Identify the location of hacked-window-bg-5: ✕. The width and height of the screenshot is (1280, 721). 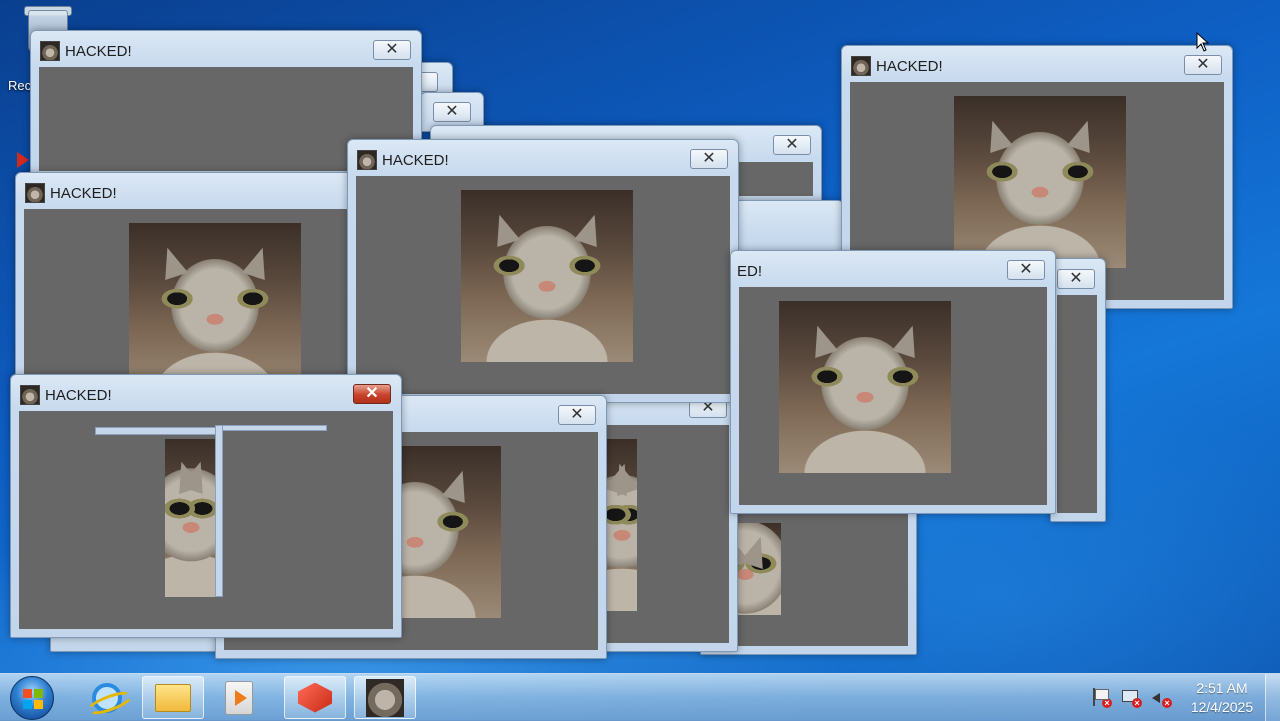
(1078, 390).